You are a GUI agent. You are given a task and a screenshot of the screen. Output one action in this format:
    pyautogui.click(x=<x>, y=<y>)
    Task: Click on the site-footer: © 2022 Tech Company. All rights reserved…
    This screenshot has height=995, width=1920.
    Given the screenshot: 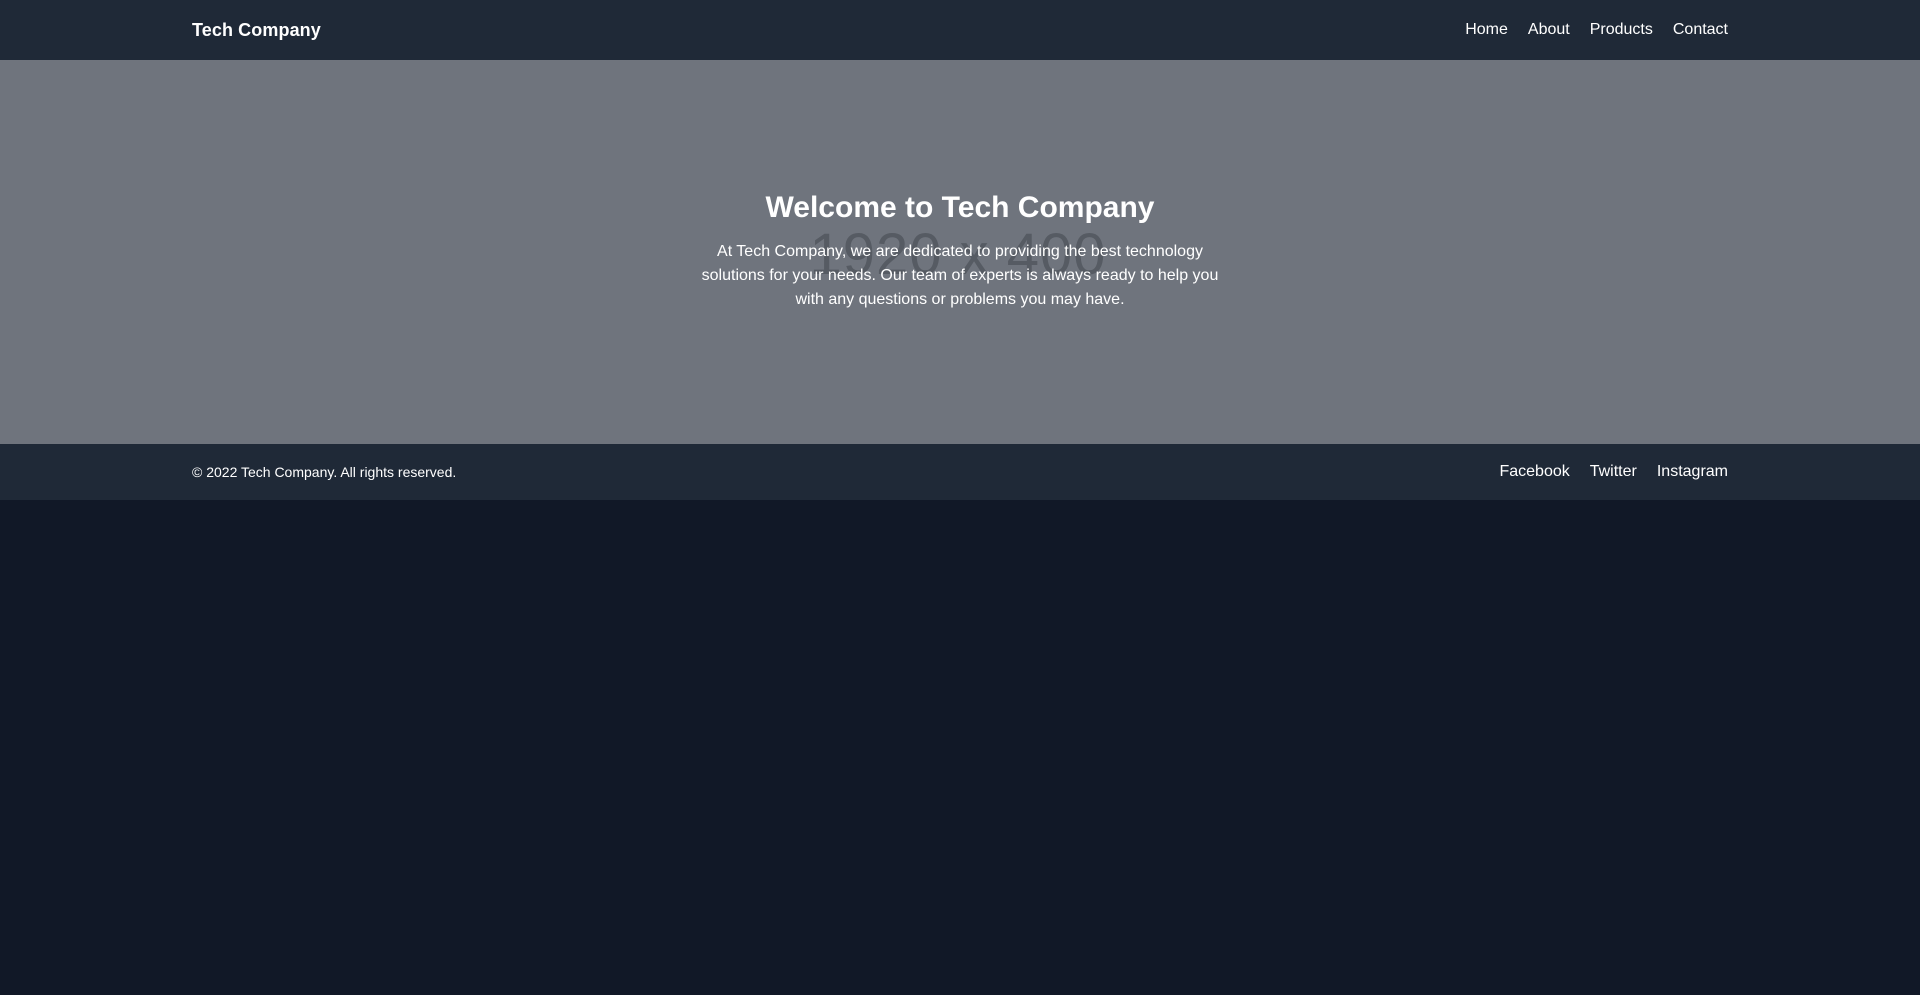 What is the action you would take?
    pyautogui.click(x=960, y=472)
    